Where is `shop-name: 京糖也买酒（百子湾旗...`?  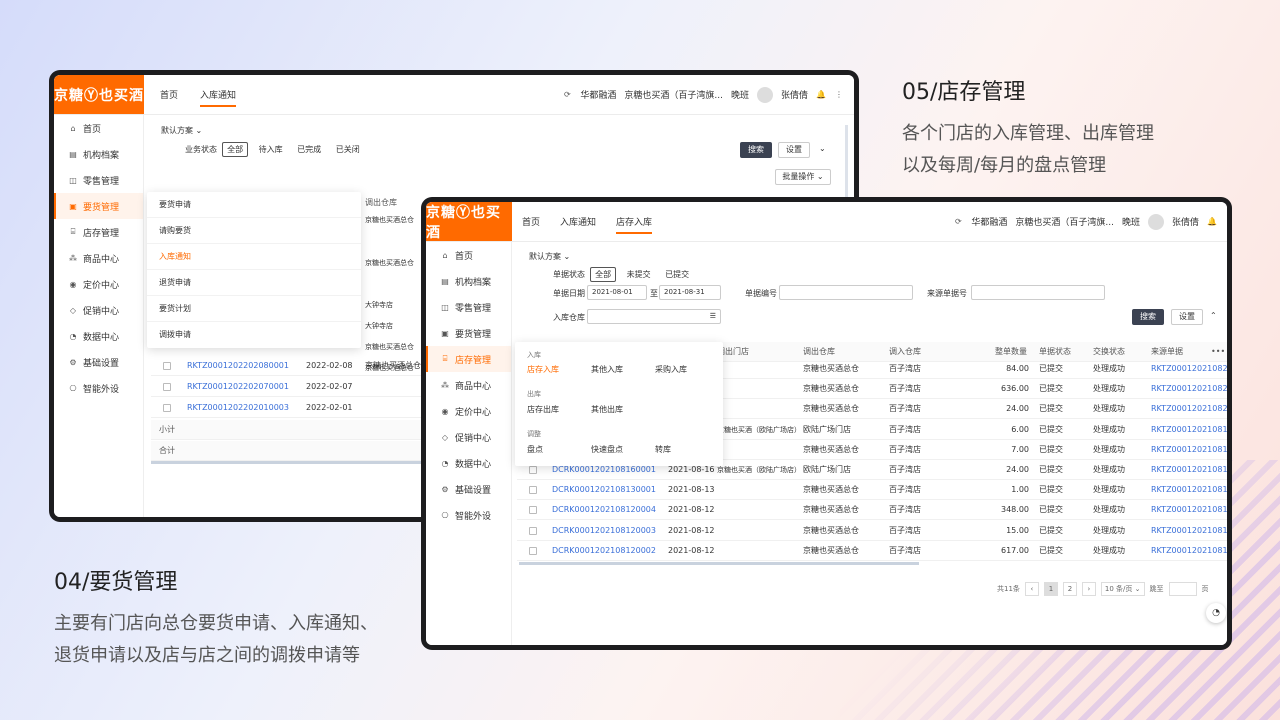 shop-name: 京糖也买酒（百子湾旗... is located at coordinates (1064, 221).